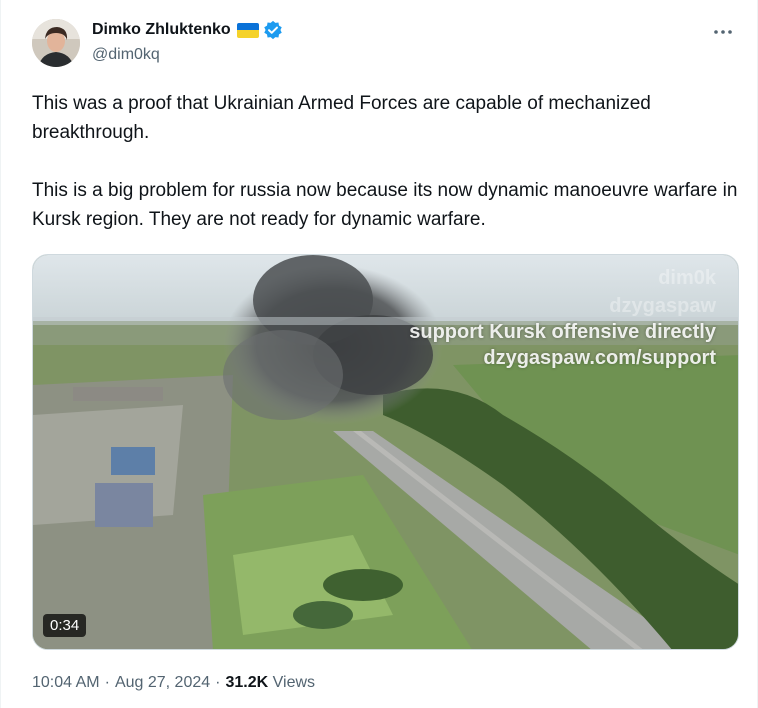 The image size is (758, 708). I want to click on avatar, so click(56, 43).